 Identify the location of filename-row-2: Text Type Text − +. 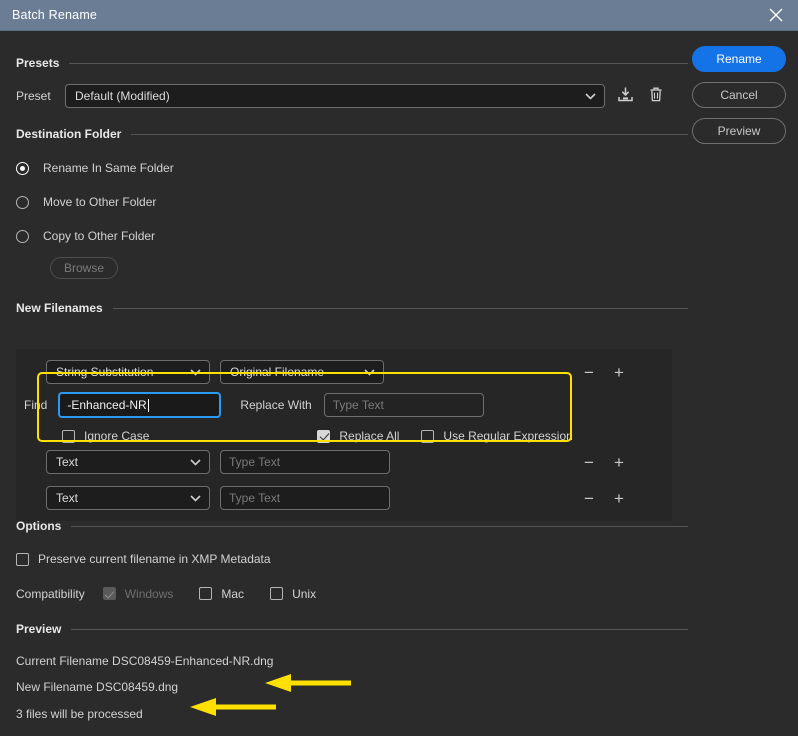
(344, 462).